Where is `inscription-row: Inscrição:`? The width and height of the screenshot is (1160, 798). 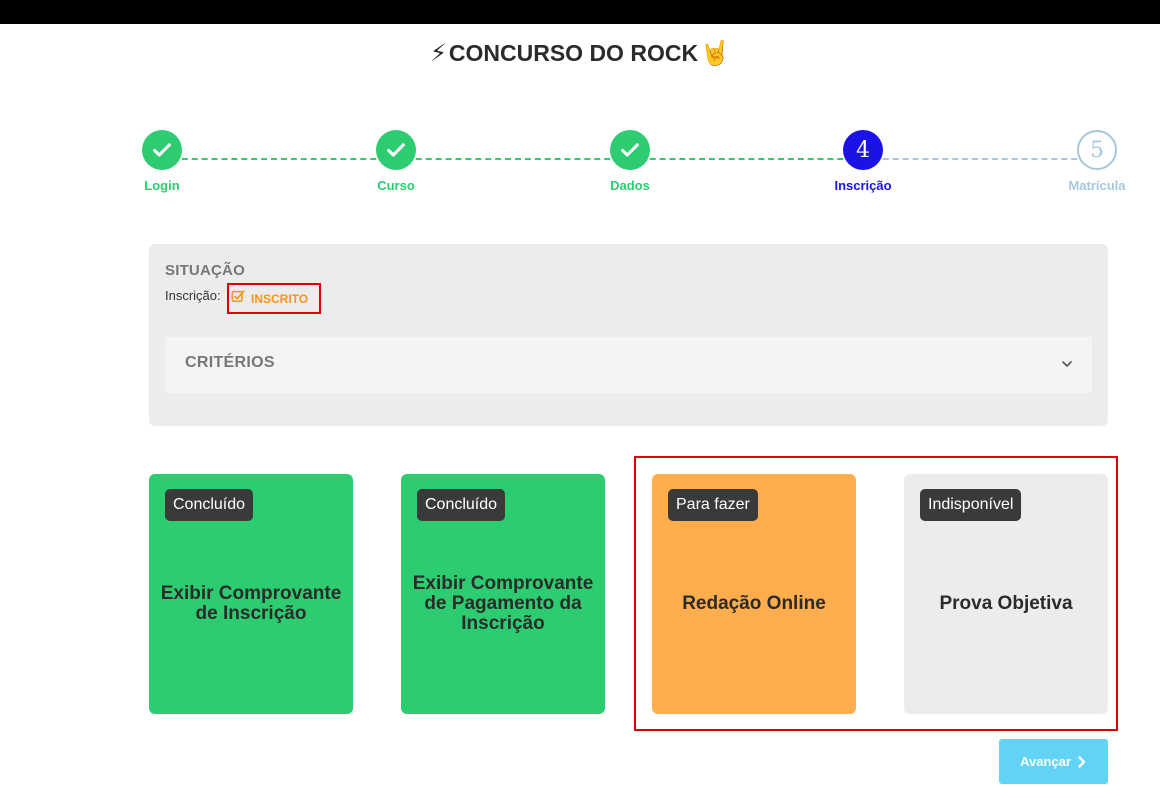
inscription-row: Inscrição: is located at coordinates (193, 295).